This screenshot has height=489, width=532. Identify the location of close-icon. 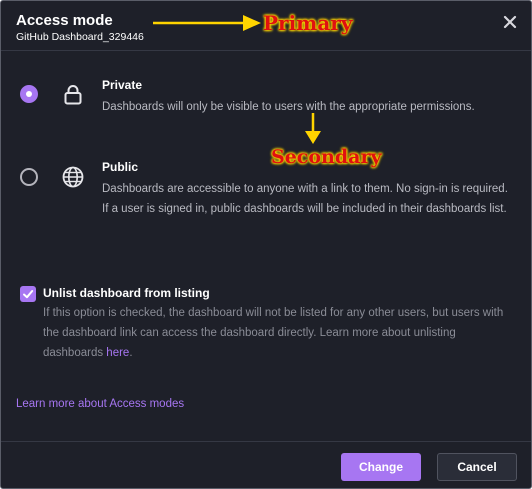
(510, 22).